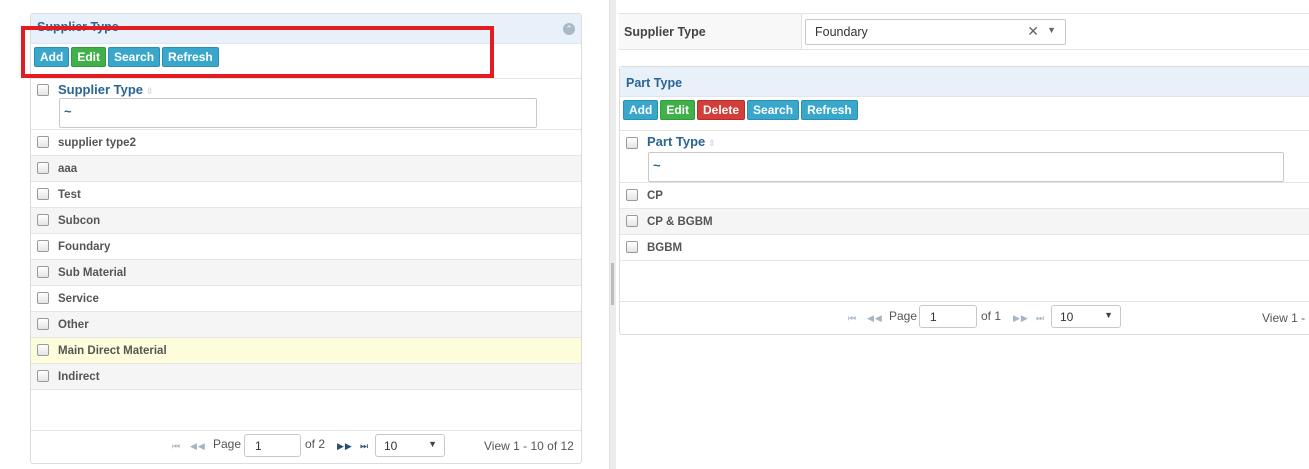  What do you see at coordinates (680, 222) in the screenshot?
I see `row-label: CP & BGBM` at bounding box center [680, 222].